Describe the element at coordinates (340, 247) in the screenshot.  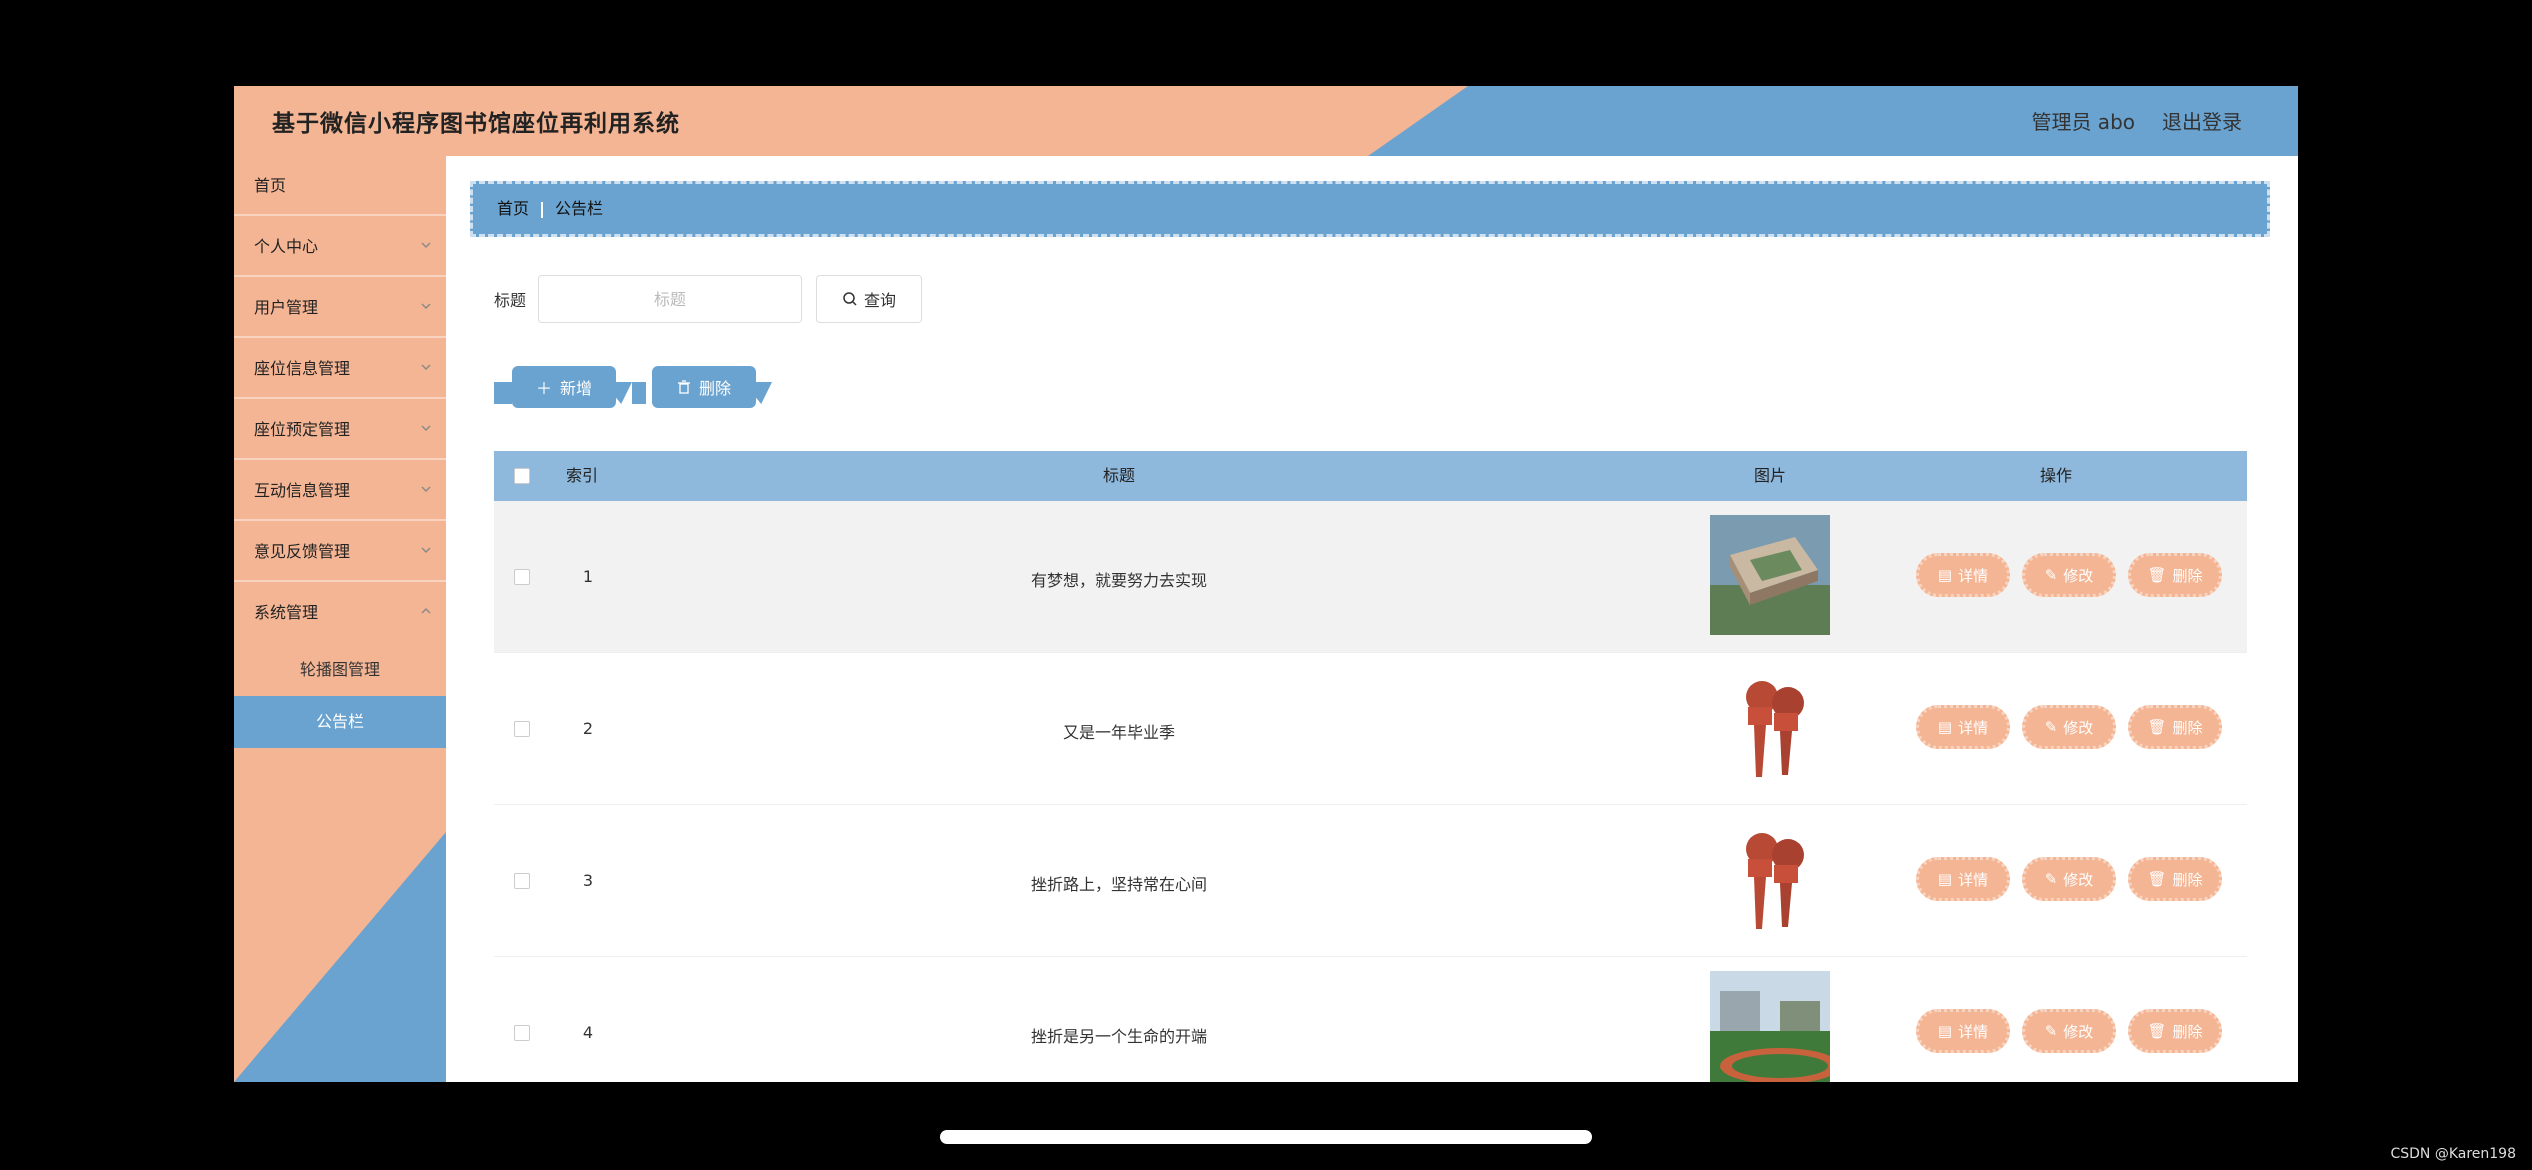
I see `sidebar-item-personal-center: 个人中心` at that location.